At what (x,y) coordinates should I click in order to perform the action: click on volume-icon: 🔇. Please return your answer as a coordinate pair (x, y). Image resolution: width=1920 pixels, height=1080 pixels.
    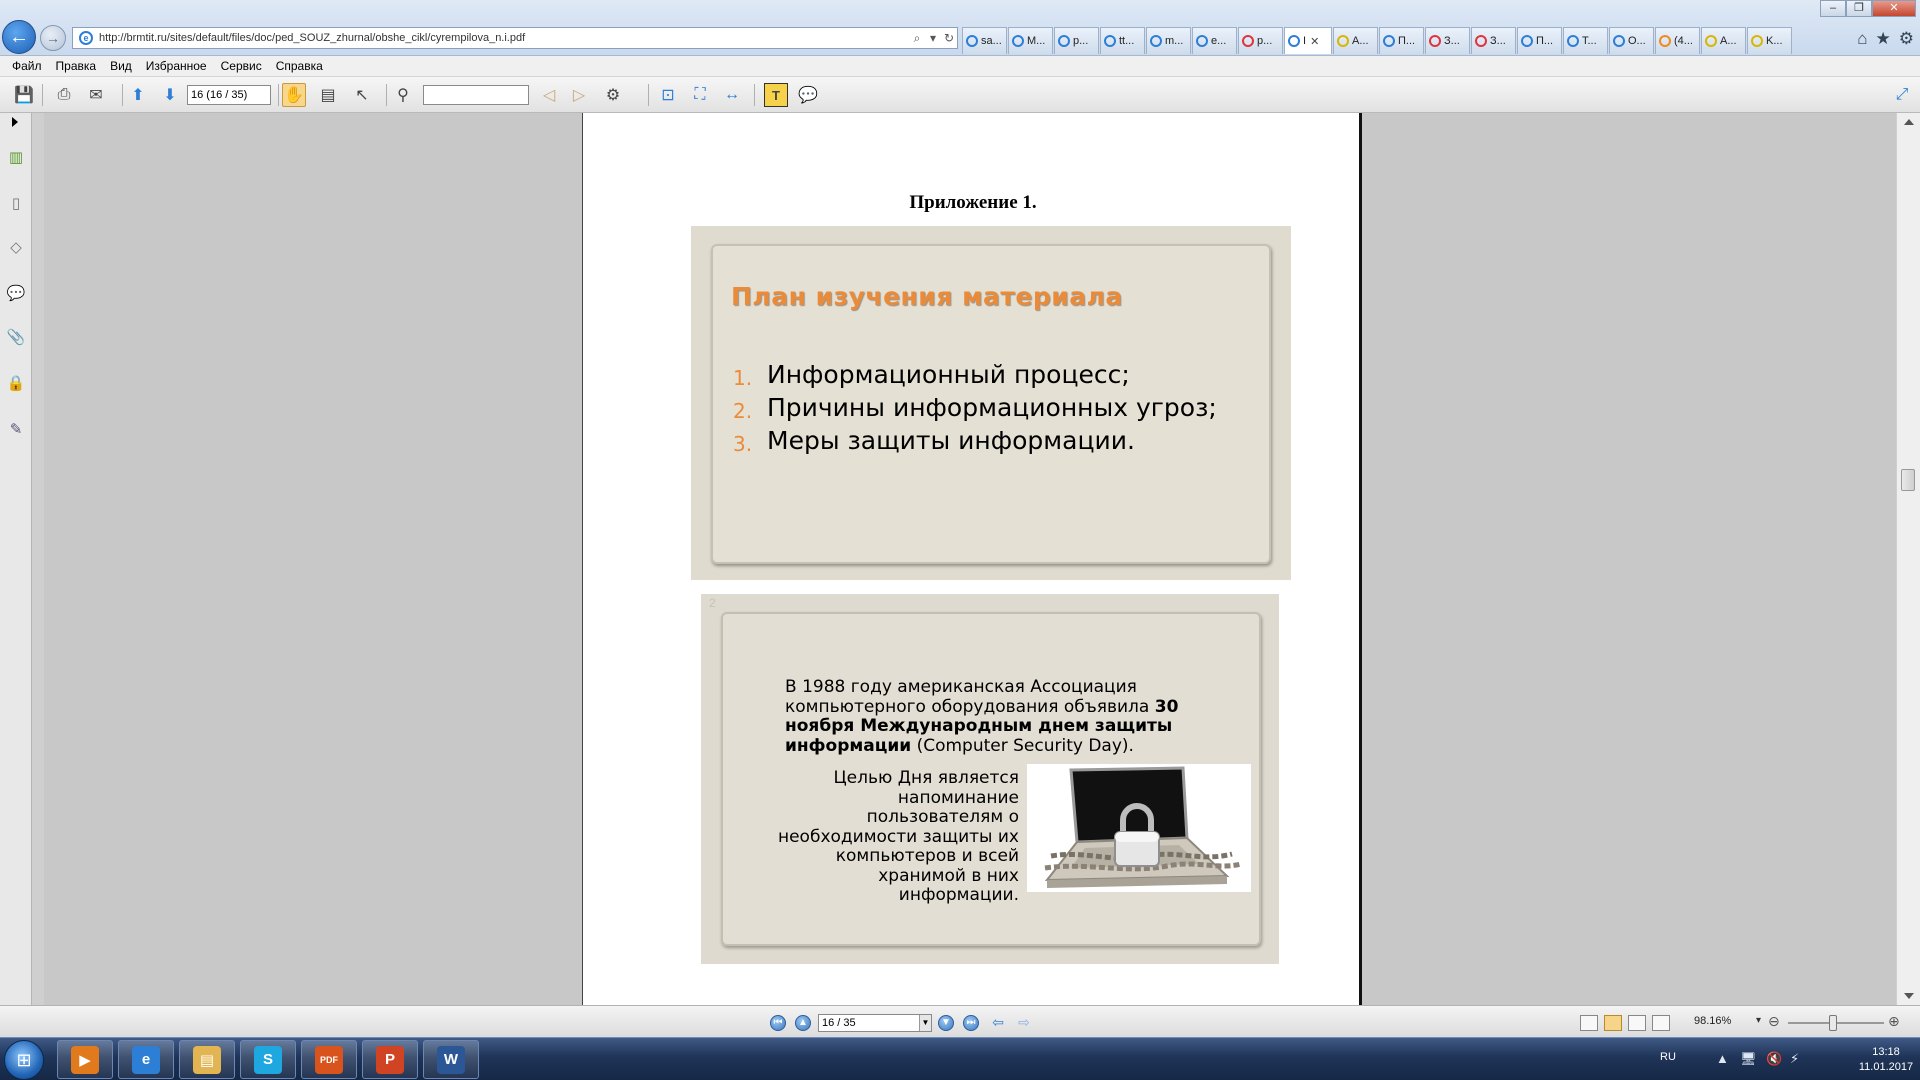
    Looking at the image, I should click on (1774, 1059).